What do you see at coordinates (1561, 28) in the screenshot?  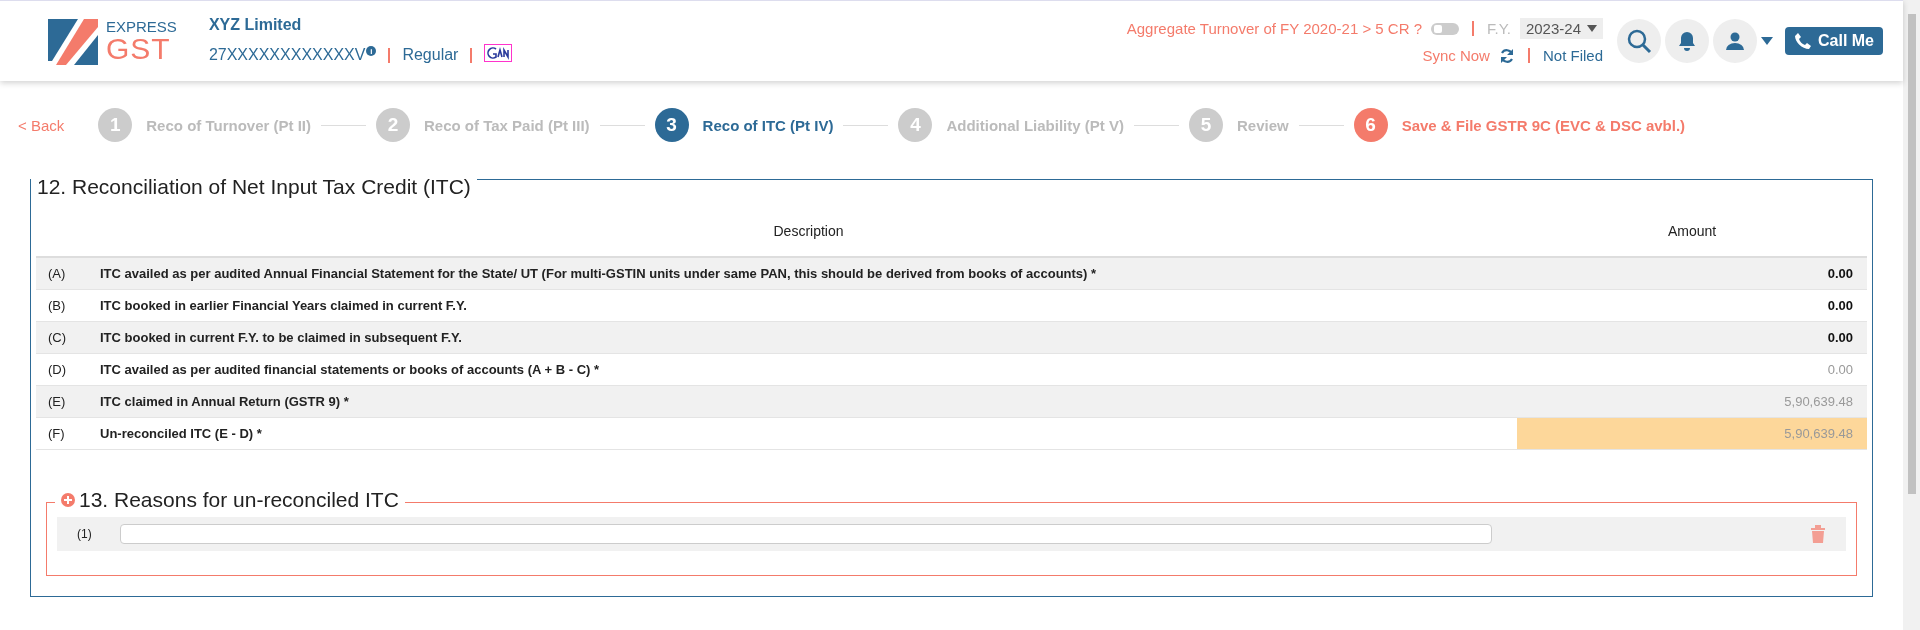 I see `fy-dropdown: 2023-24` at bounding box center [1561, 28].